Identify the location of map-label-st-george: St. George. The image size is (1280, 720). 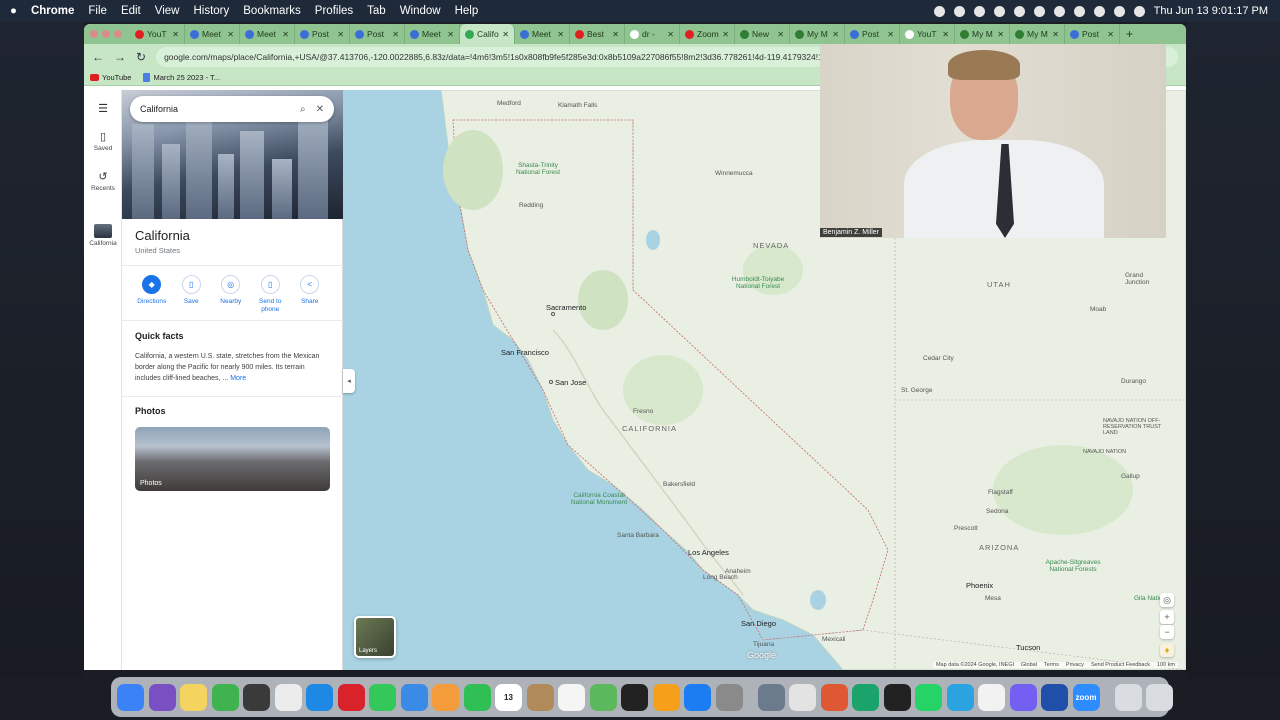
(916, 390).